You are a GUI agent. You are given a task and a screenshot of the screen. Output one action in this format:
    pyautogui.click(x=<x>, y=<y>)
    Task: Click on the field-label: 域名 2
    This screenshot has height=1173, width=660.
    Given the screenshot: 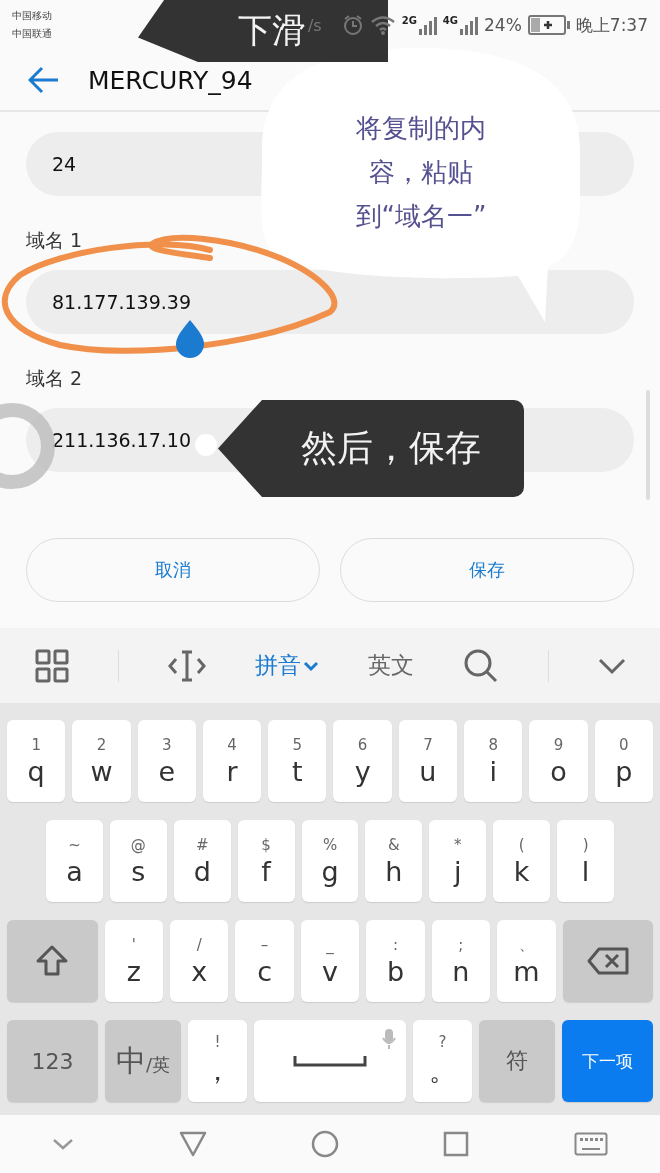 What is the action you would take?
    pyautogui.click(x=54, y=378)
    